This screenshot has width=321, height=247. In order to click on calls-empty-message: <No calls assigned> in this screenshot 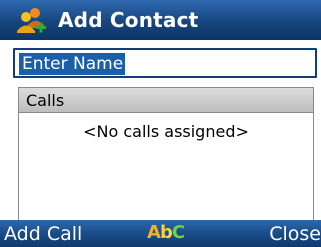, I will do `click(166, 131)`.